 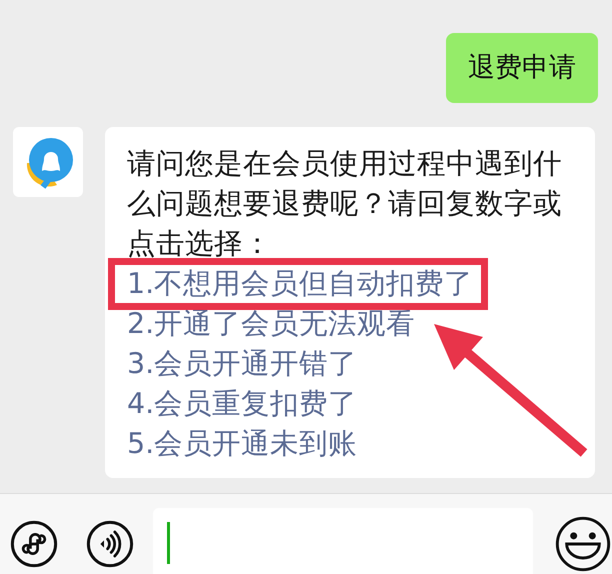 I want to click on option-link: 5.会员开通未到账, so click(x=242, y=444).